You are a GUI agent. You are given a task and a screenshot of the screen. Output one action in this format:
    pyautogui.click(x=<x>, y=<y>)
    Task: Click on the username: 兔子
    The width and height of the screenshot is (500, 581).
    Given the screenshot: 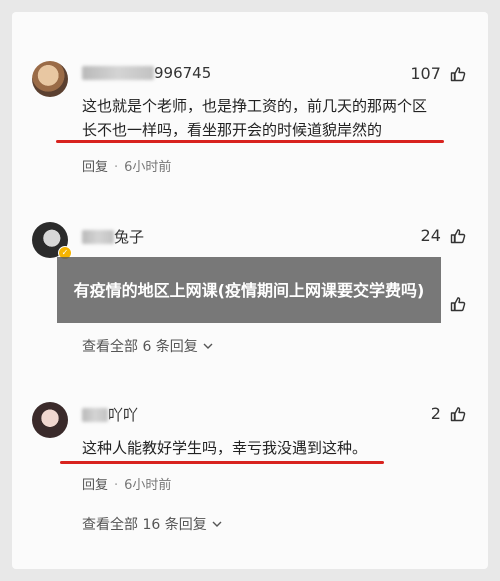 What is the action you would take?
    pyautogui.click(x=113, y=236)
    